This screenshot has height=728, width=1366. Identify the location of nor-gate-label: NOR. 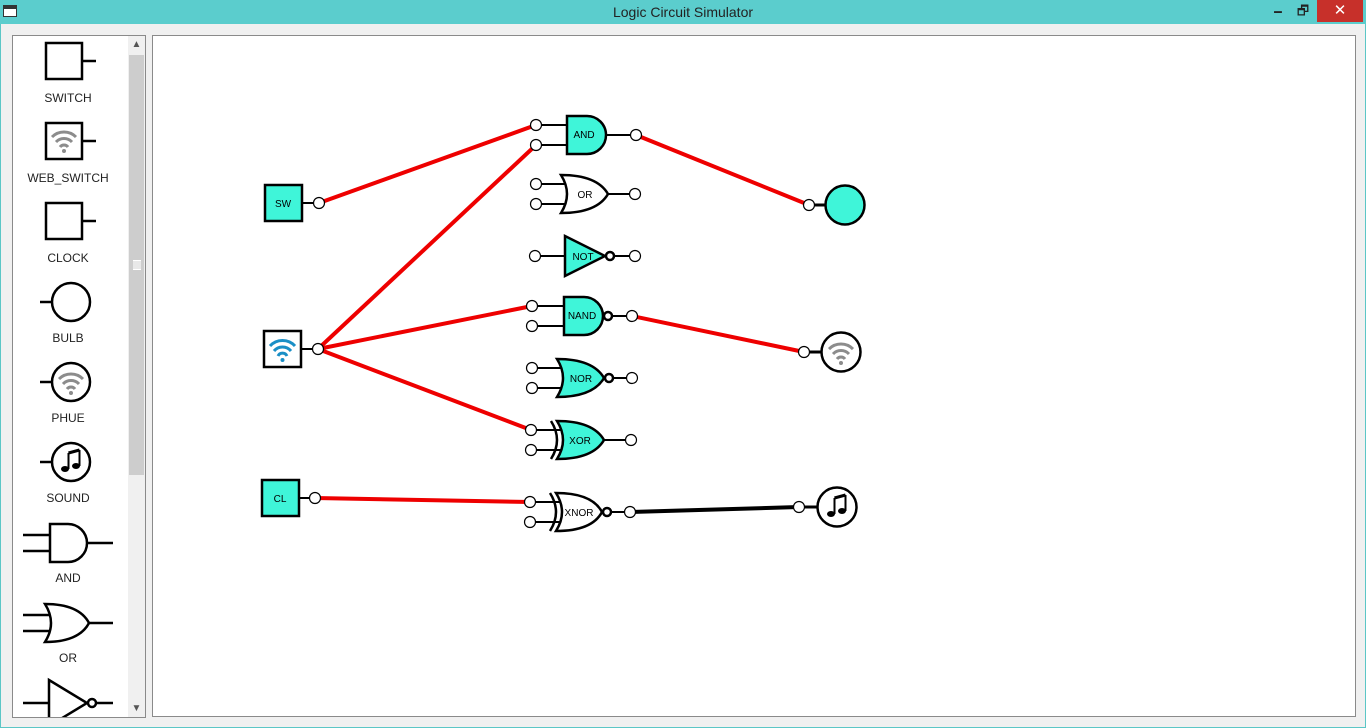
(581, 379).